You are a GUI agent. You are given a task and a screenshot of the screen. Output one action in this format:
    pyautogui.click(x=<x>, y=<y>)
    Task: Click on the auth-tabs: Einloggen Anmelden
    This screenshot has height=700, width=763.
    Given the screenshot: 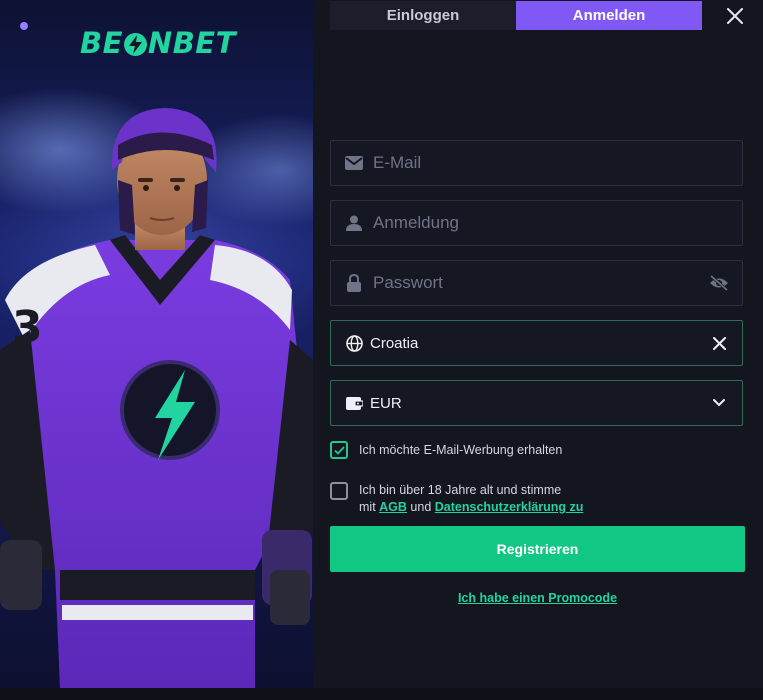 What is the action you would take?
    pyautogui.click(x=516, y=15)
    